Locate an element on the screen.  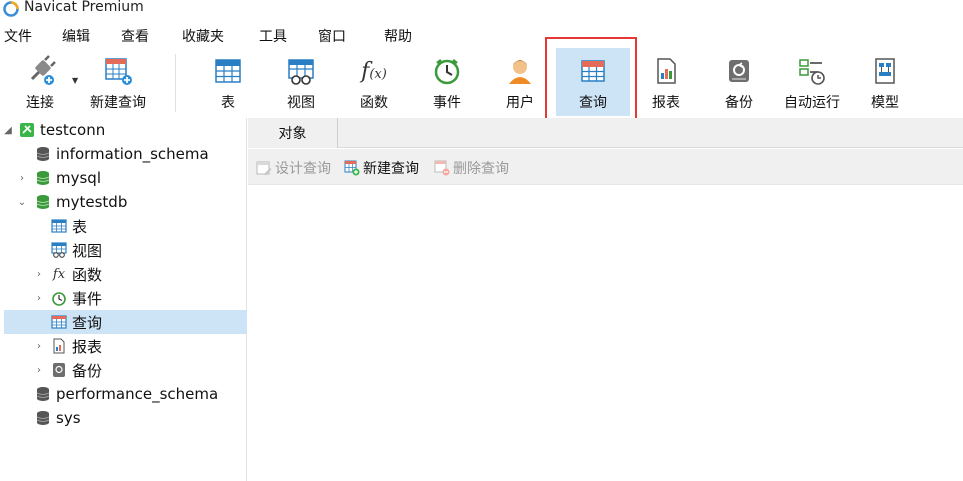
tree-db-mysql: › mysql is located at coordinates (123, 178).